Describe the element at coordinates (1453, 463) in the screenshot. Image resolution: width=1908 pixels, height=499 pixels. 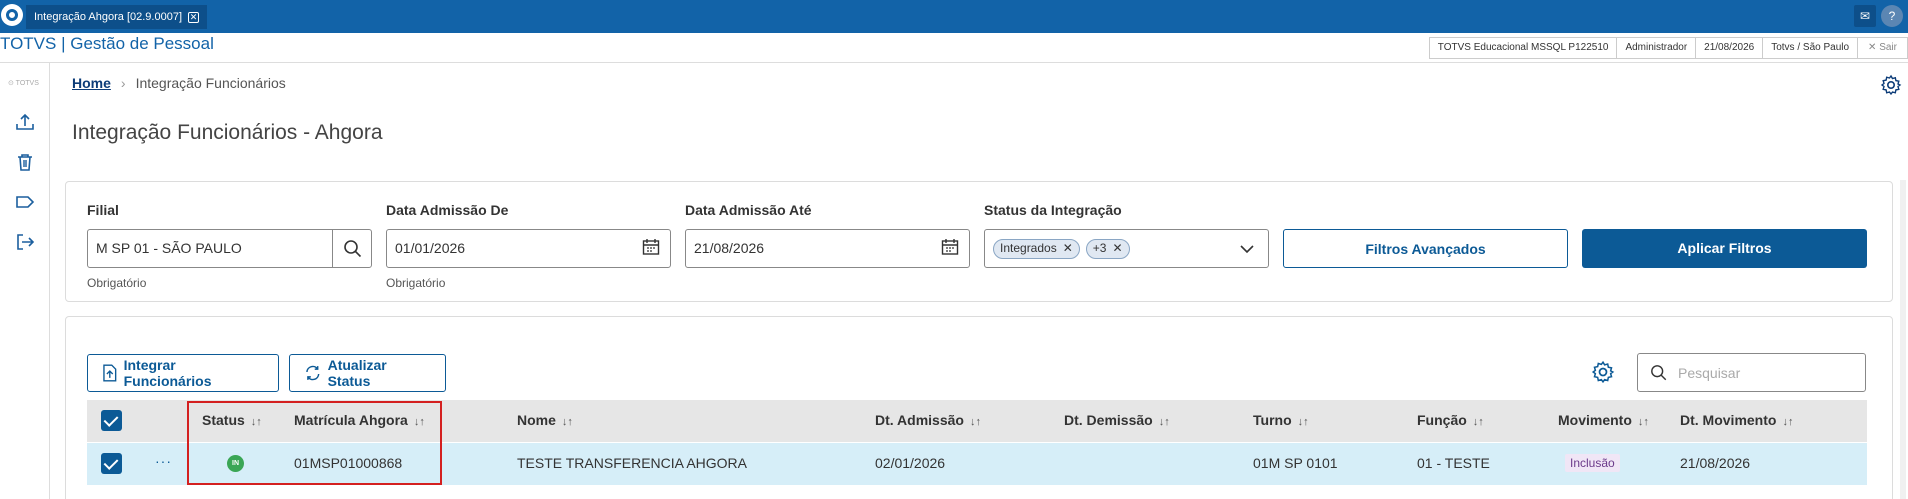
I see `cell-funcao: 01 - TESTE` at that location.